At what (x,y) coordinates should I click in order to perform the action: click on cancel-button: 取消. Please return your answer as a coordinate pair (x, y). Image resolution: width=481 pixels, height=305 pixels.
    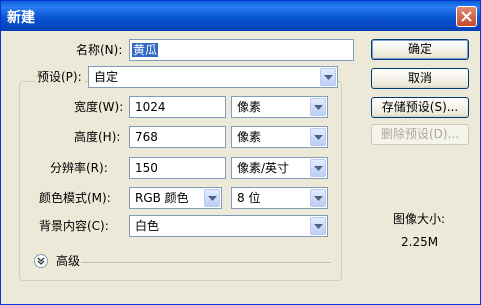
    Looking at the image, I should click on (420, 78).